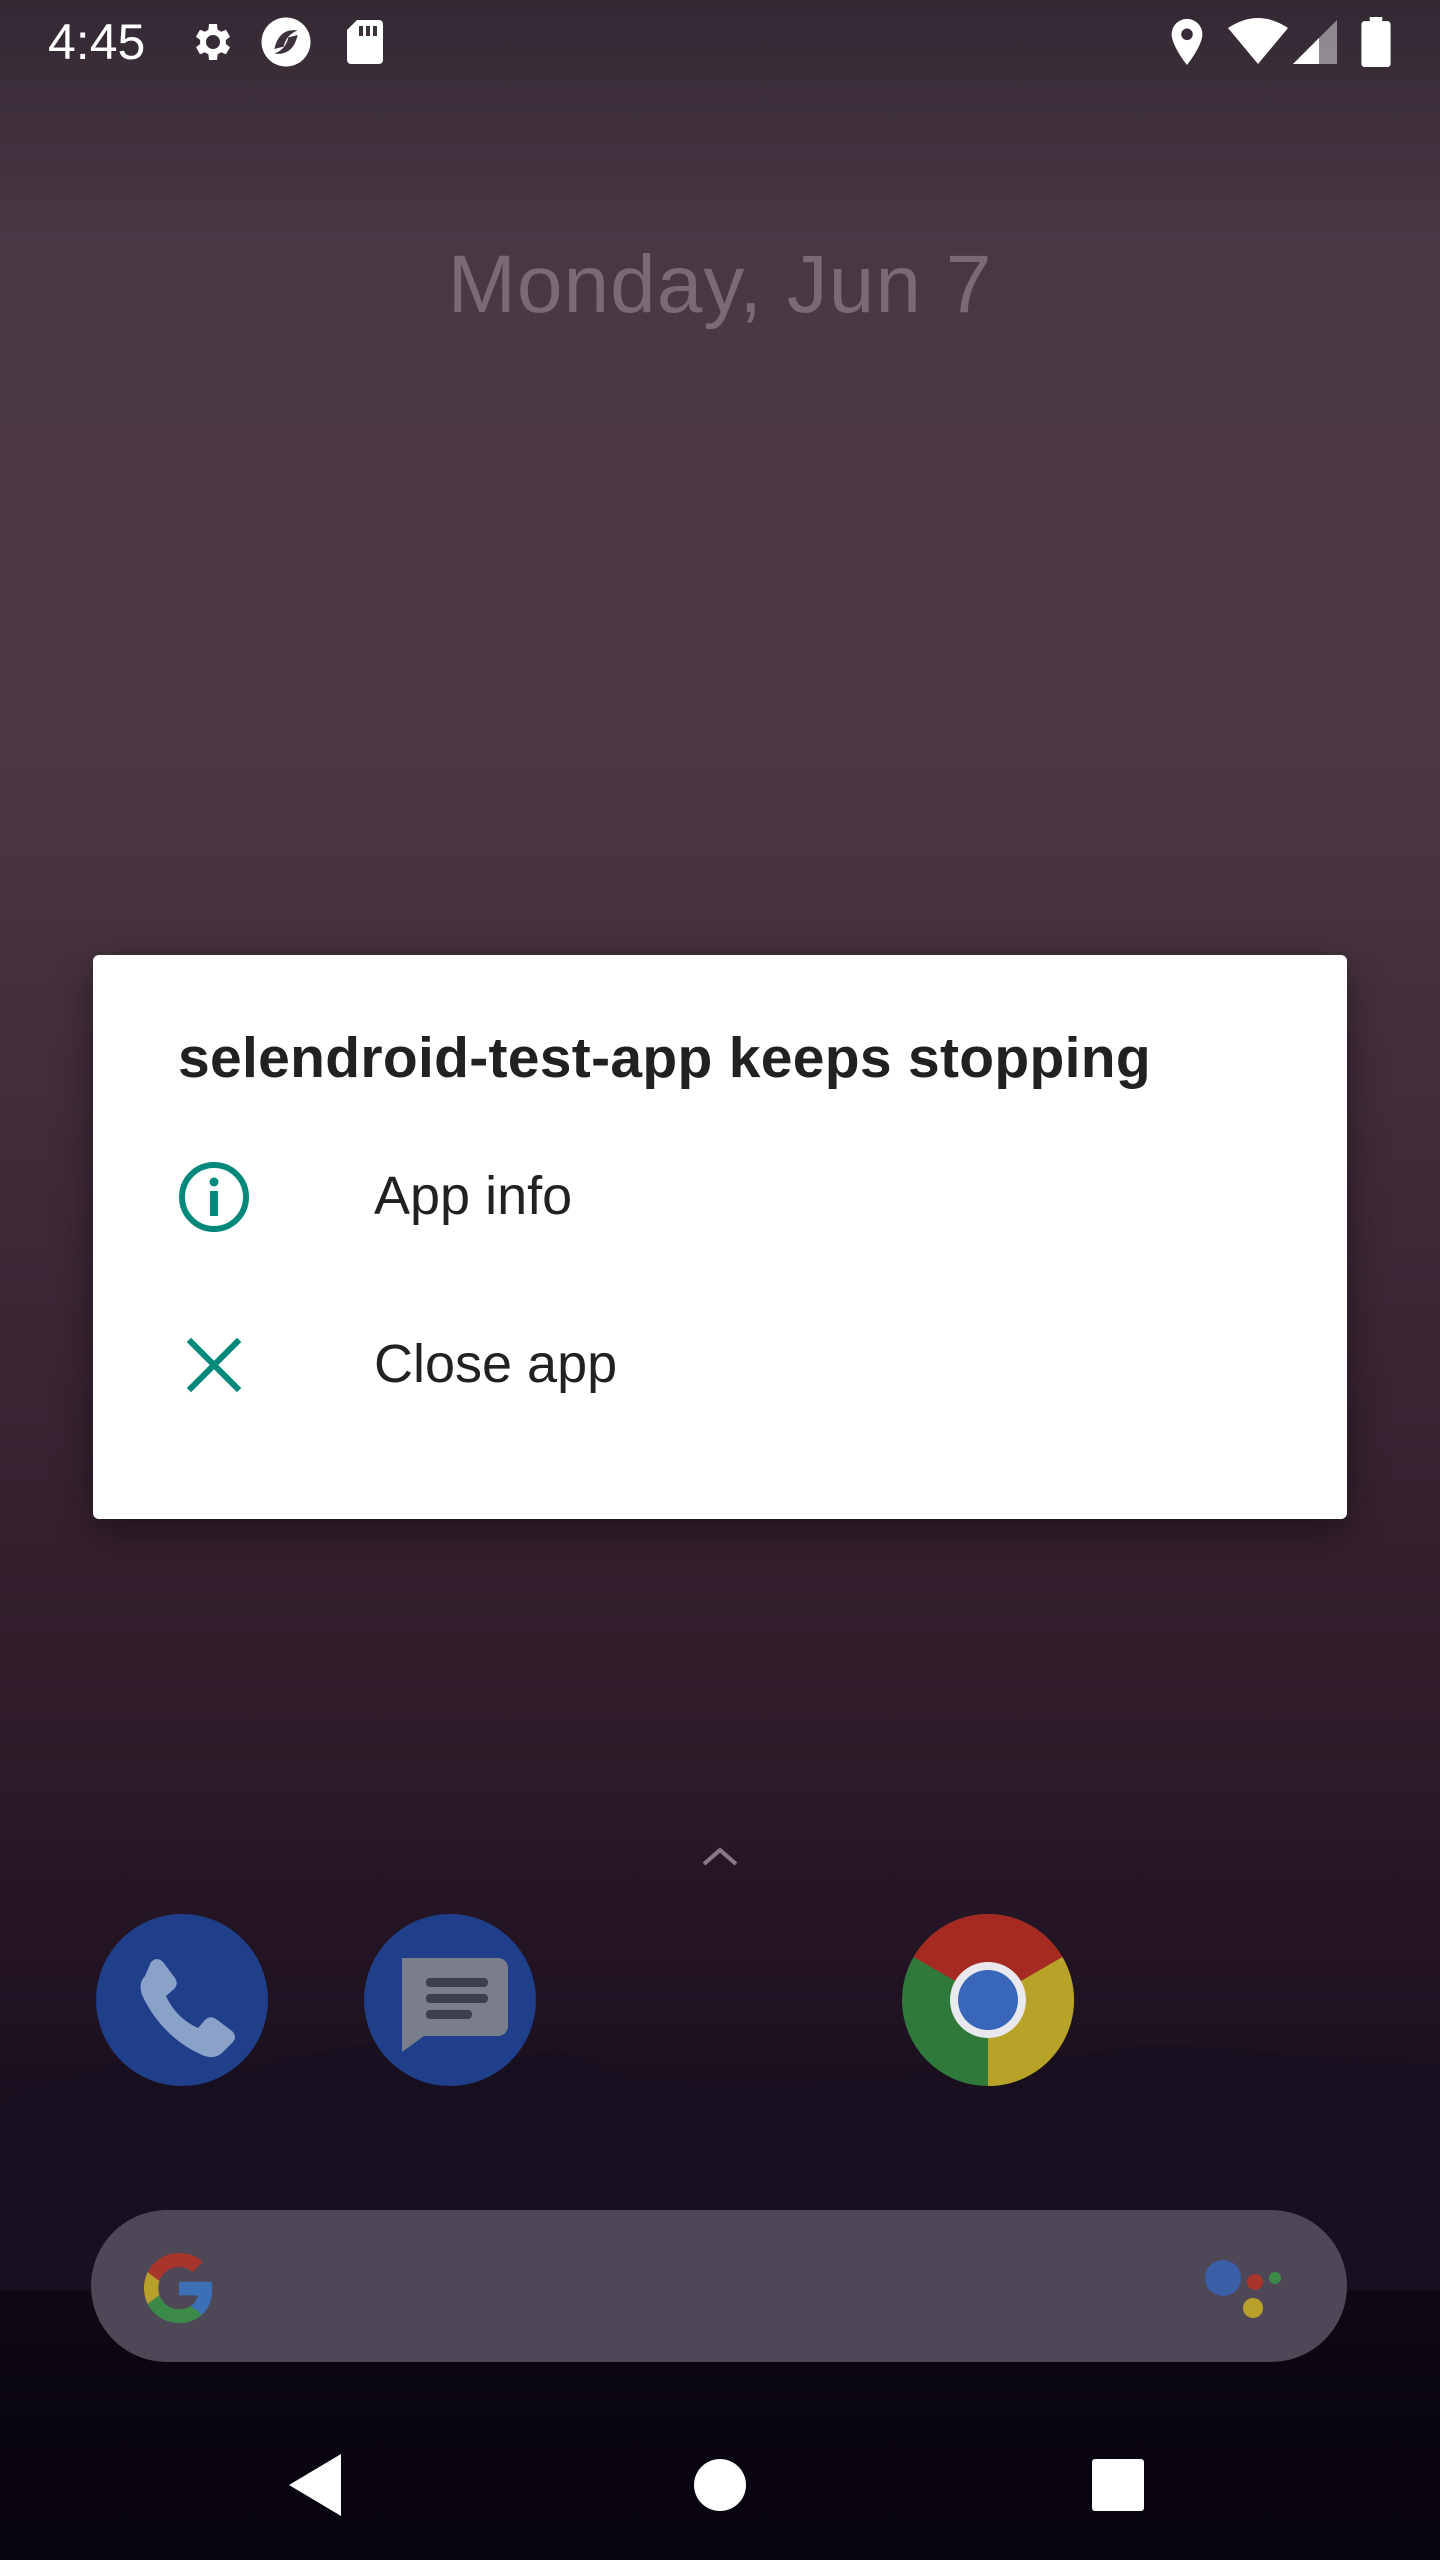  What do you see at coordinates (473, 1196) in the screenshot?
I see `app-info-label: App info` at bounding box center [473, 1196].